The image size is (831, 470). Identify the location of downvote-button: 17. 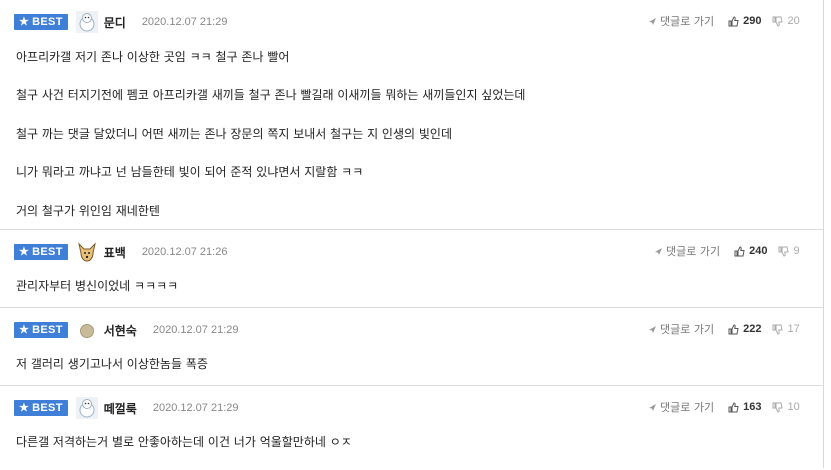
(786, 329).